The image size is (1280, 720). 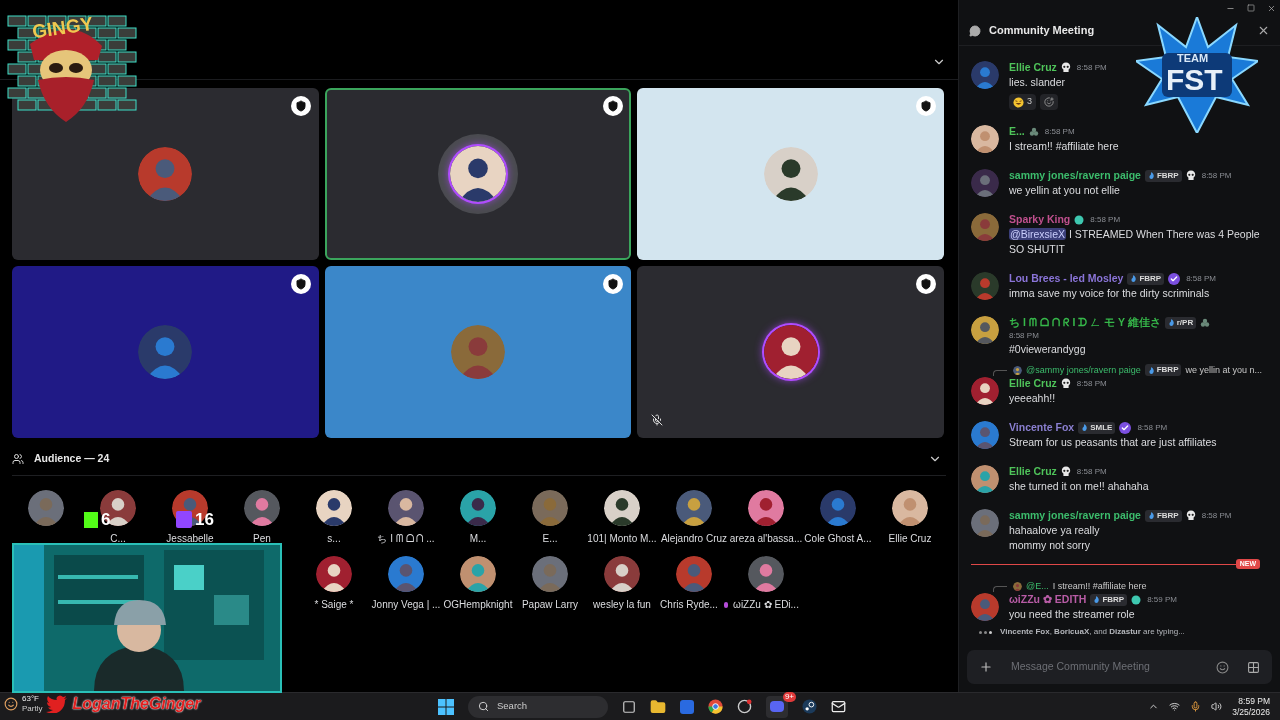 What do you see at coordinates (658, 706) in the screenshot?
I see `folder-icon` at bounding box center [658, 706].